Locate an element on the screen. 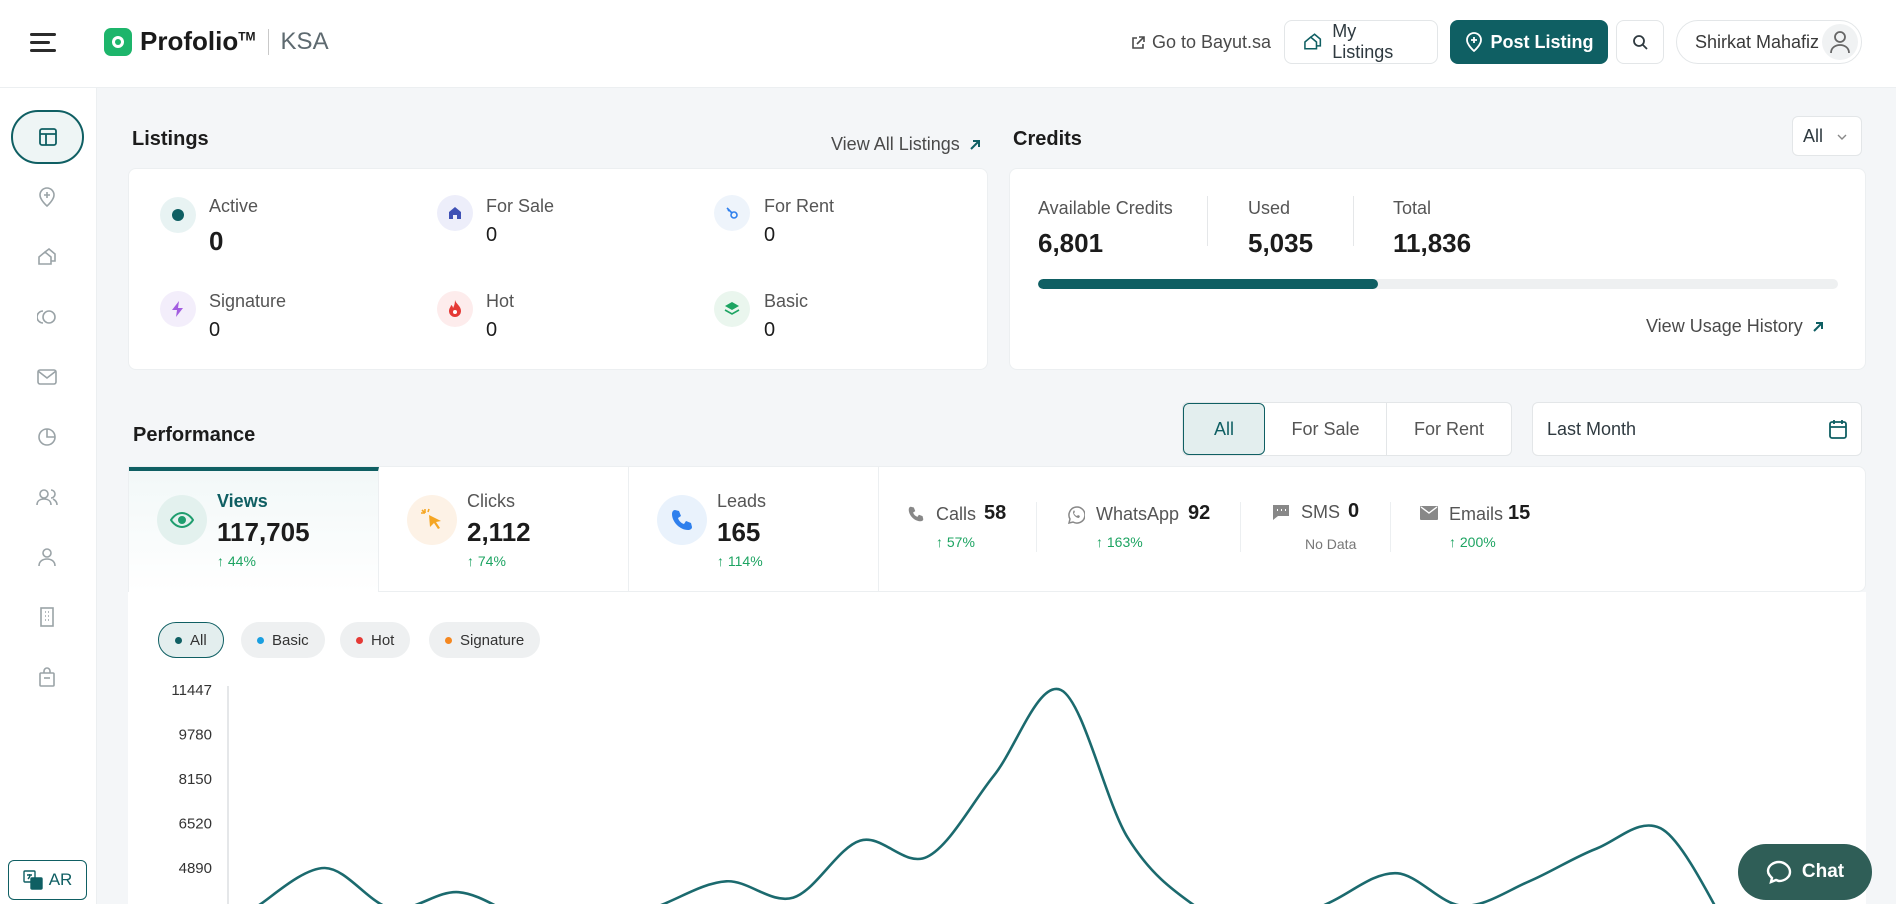 Image resolution: width=1896 pixels, height=904 pixels. chip-signature: Signature is located at coordinates (485, 640).